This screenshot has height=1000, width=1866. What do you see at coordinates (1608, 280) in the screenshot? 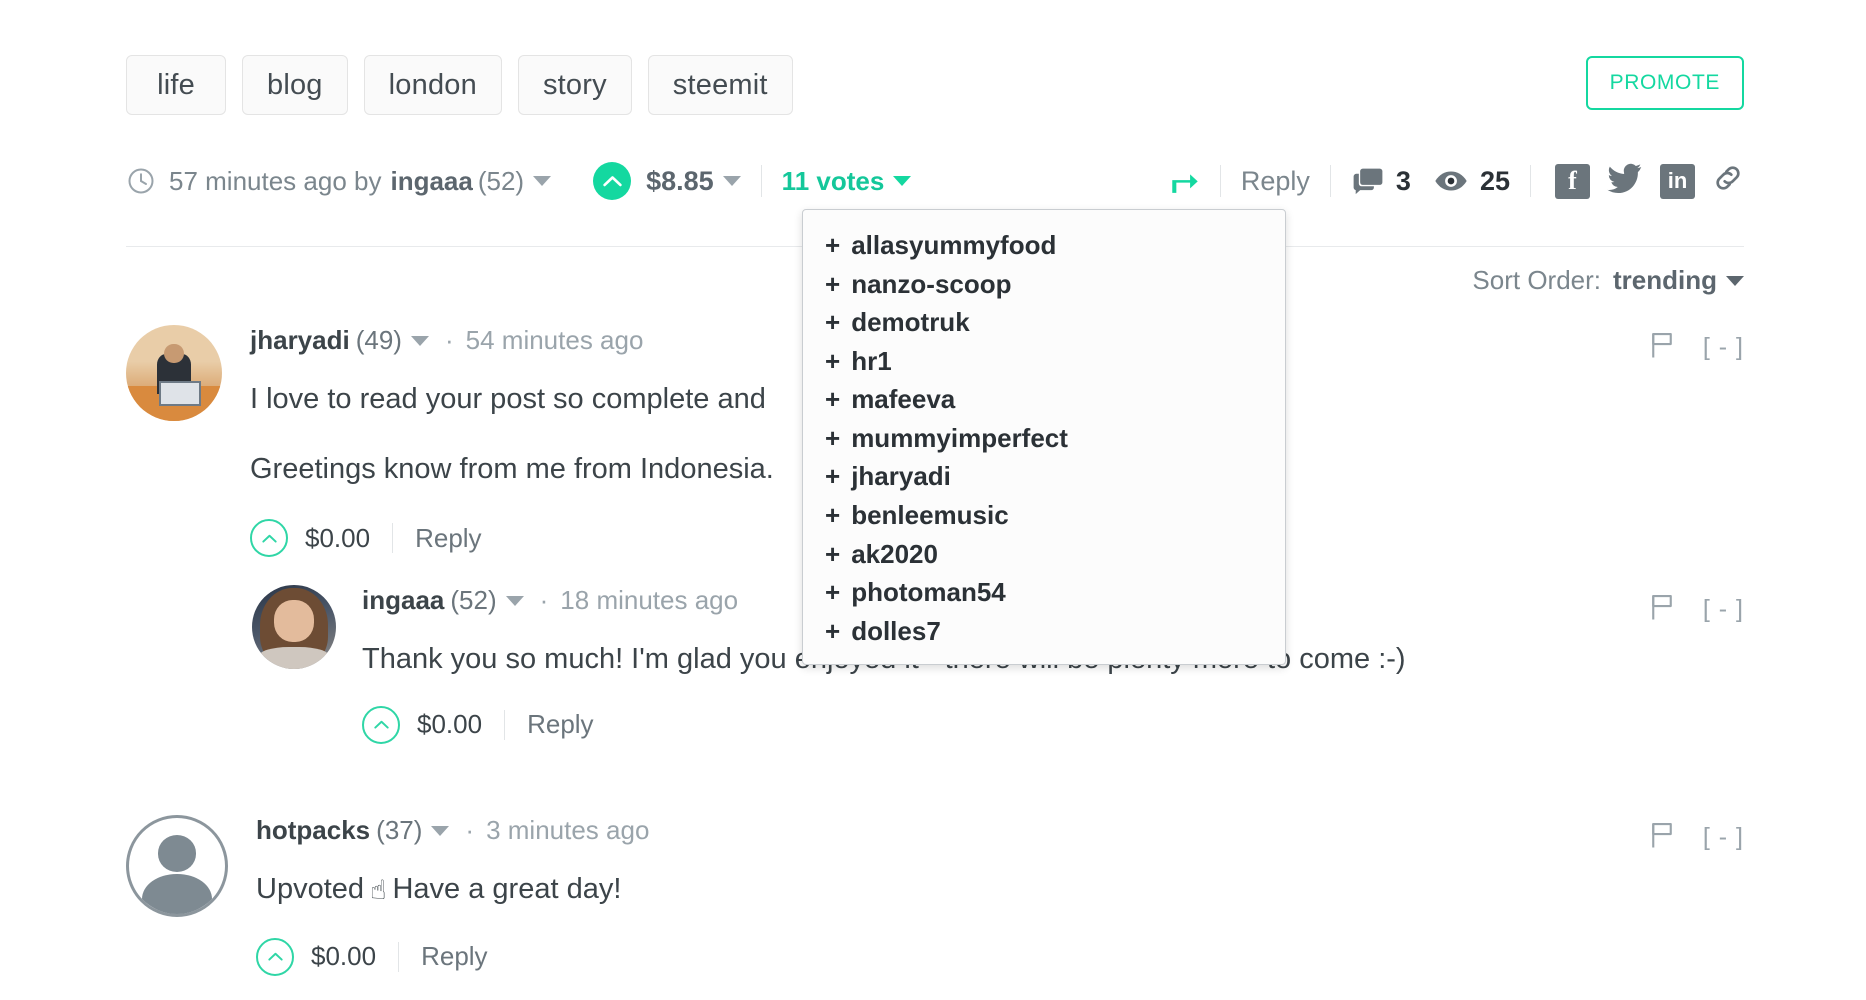
I see `sort-order-control: Sort Order: trending` at bounding box center [1608, 280].